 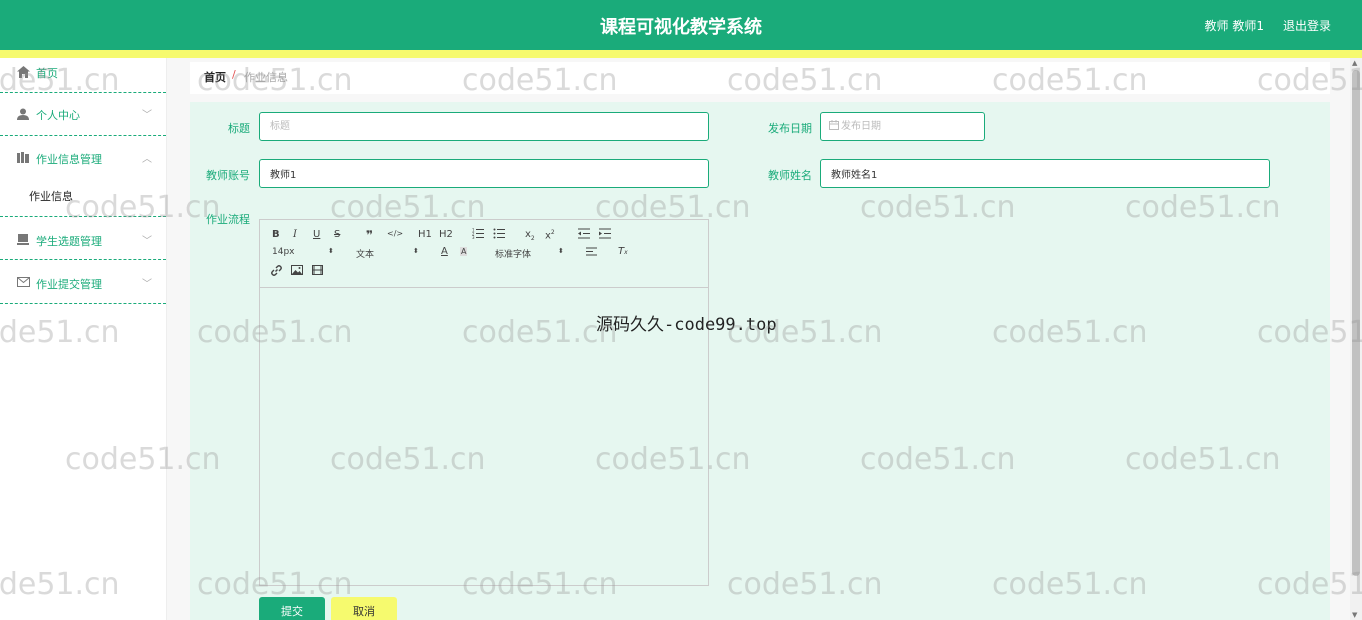 What do you see at coordinates (1045, 173) in the screenshot?
I see `teacher-name-input` at bounding box center [1045, 173].